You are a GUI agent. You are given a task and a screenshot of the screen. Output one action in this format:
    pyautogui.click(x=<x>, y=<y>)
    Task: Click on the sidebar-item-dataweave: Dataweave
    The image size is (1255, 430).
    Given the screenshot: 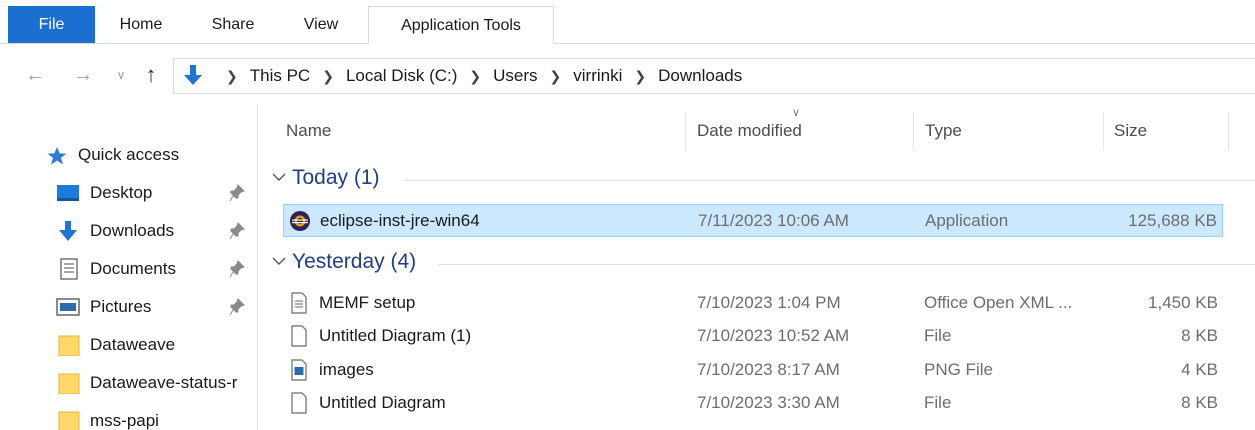 What is the action you would take?
    pyautogui.click(x=129, y=345)
    